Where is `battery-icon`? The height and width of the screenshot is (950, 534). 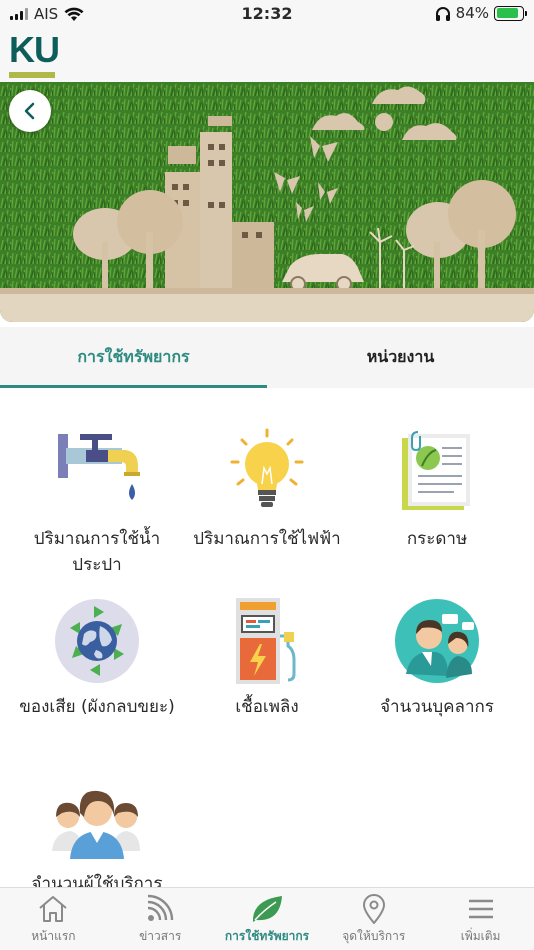 battery-icon is located at coordinates (510, 13).